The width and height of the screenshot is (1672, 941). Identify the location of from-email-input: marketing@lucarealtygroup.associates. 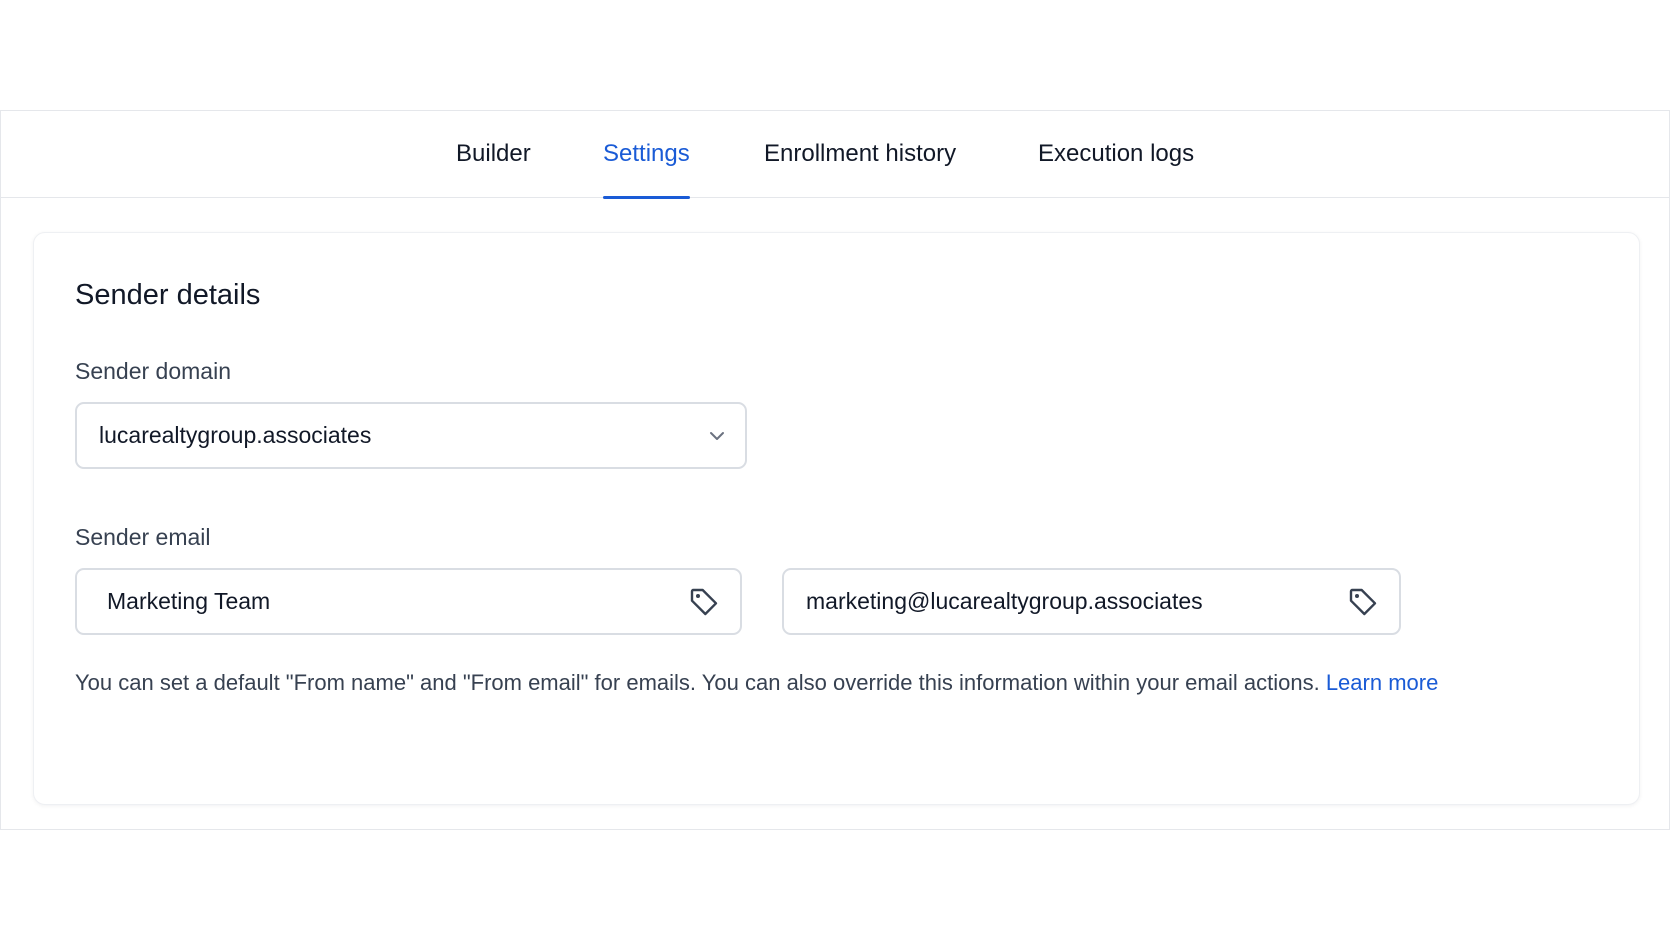
(1091, 601).